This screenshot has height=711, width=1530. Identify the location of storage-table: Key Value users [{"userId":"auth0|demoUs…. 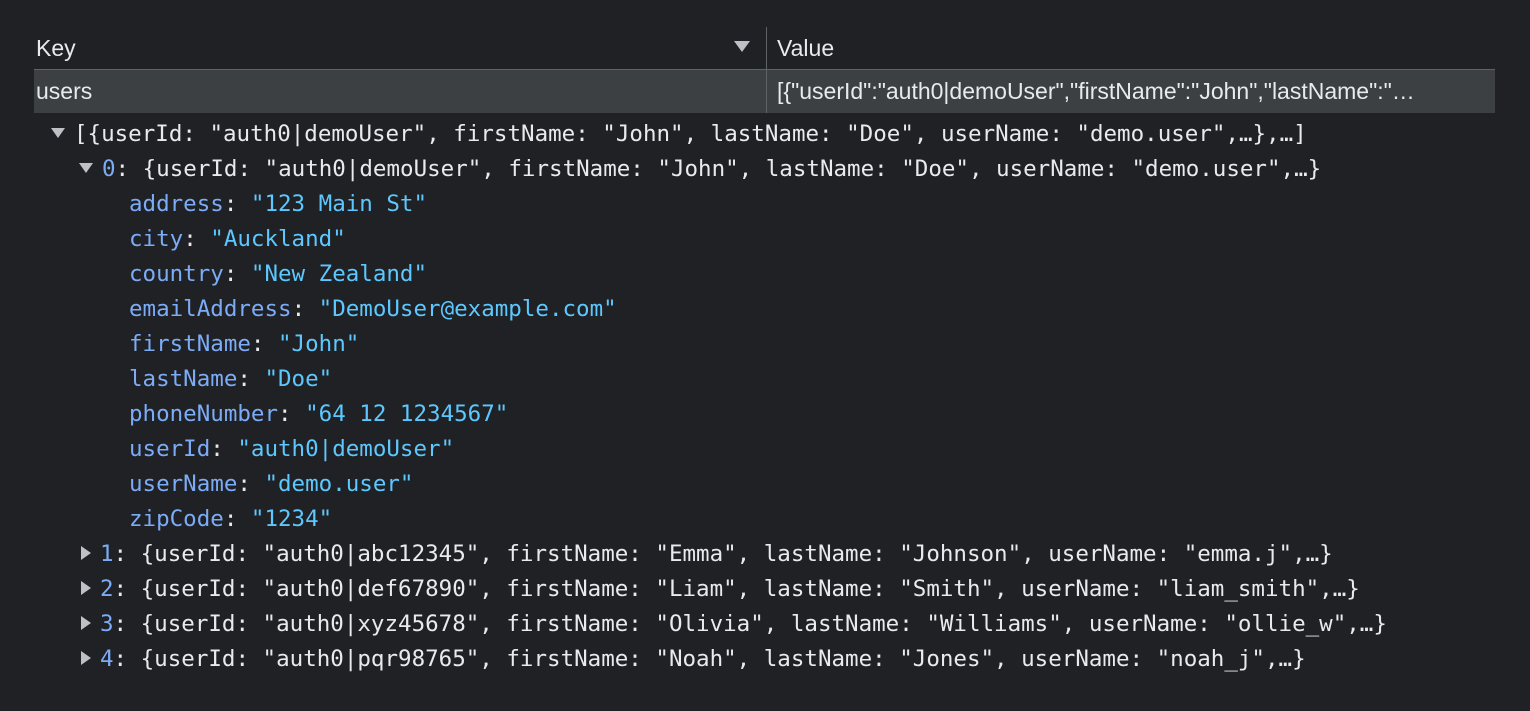
(764, 70).